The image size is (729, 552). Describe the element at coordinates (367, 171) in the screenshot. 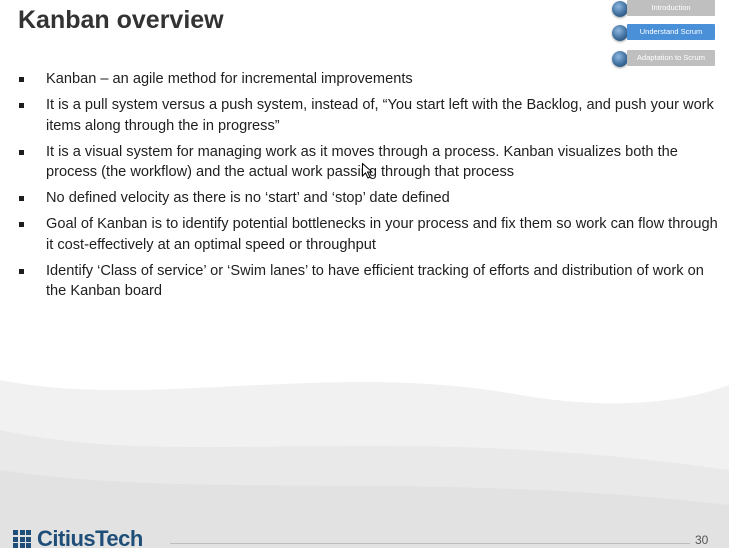

I see `mouse-cursor-icon` at that location.